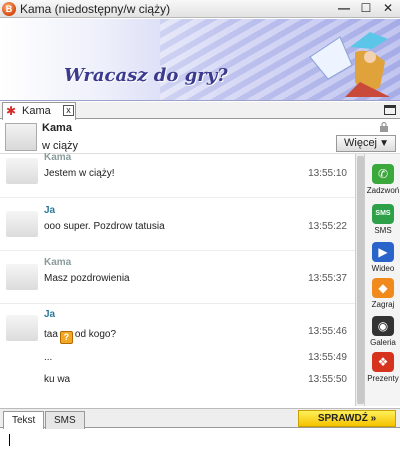  I want to click on message-time: 13:55:46, so click(327, 331).